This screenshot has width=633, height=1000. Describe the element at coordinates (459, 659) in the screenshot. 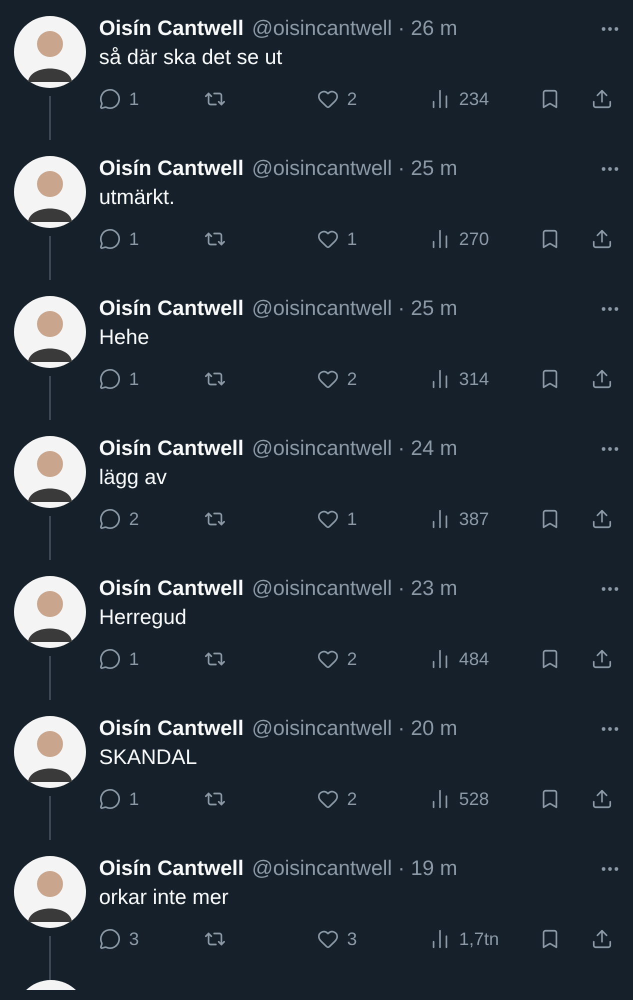

I see `views-button: 484` at that location.